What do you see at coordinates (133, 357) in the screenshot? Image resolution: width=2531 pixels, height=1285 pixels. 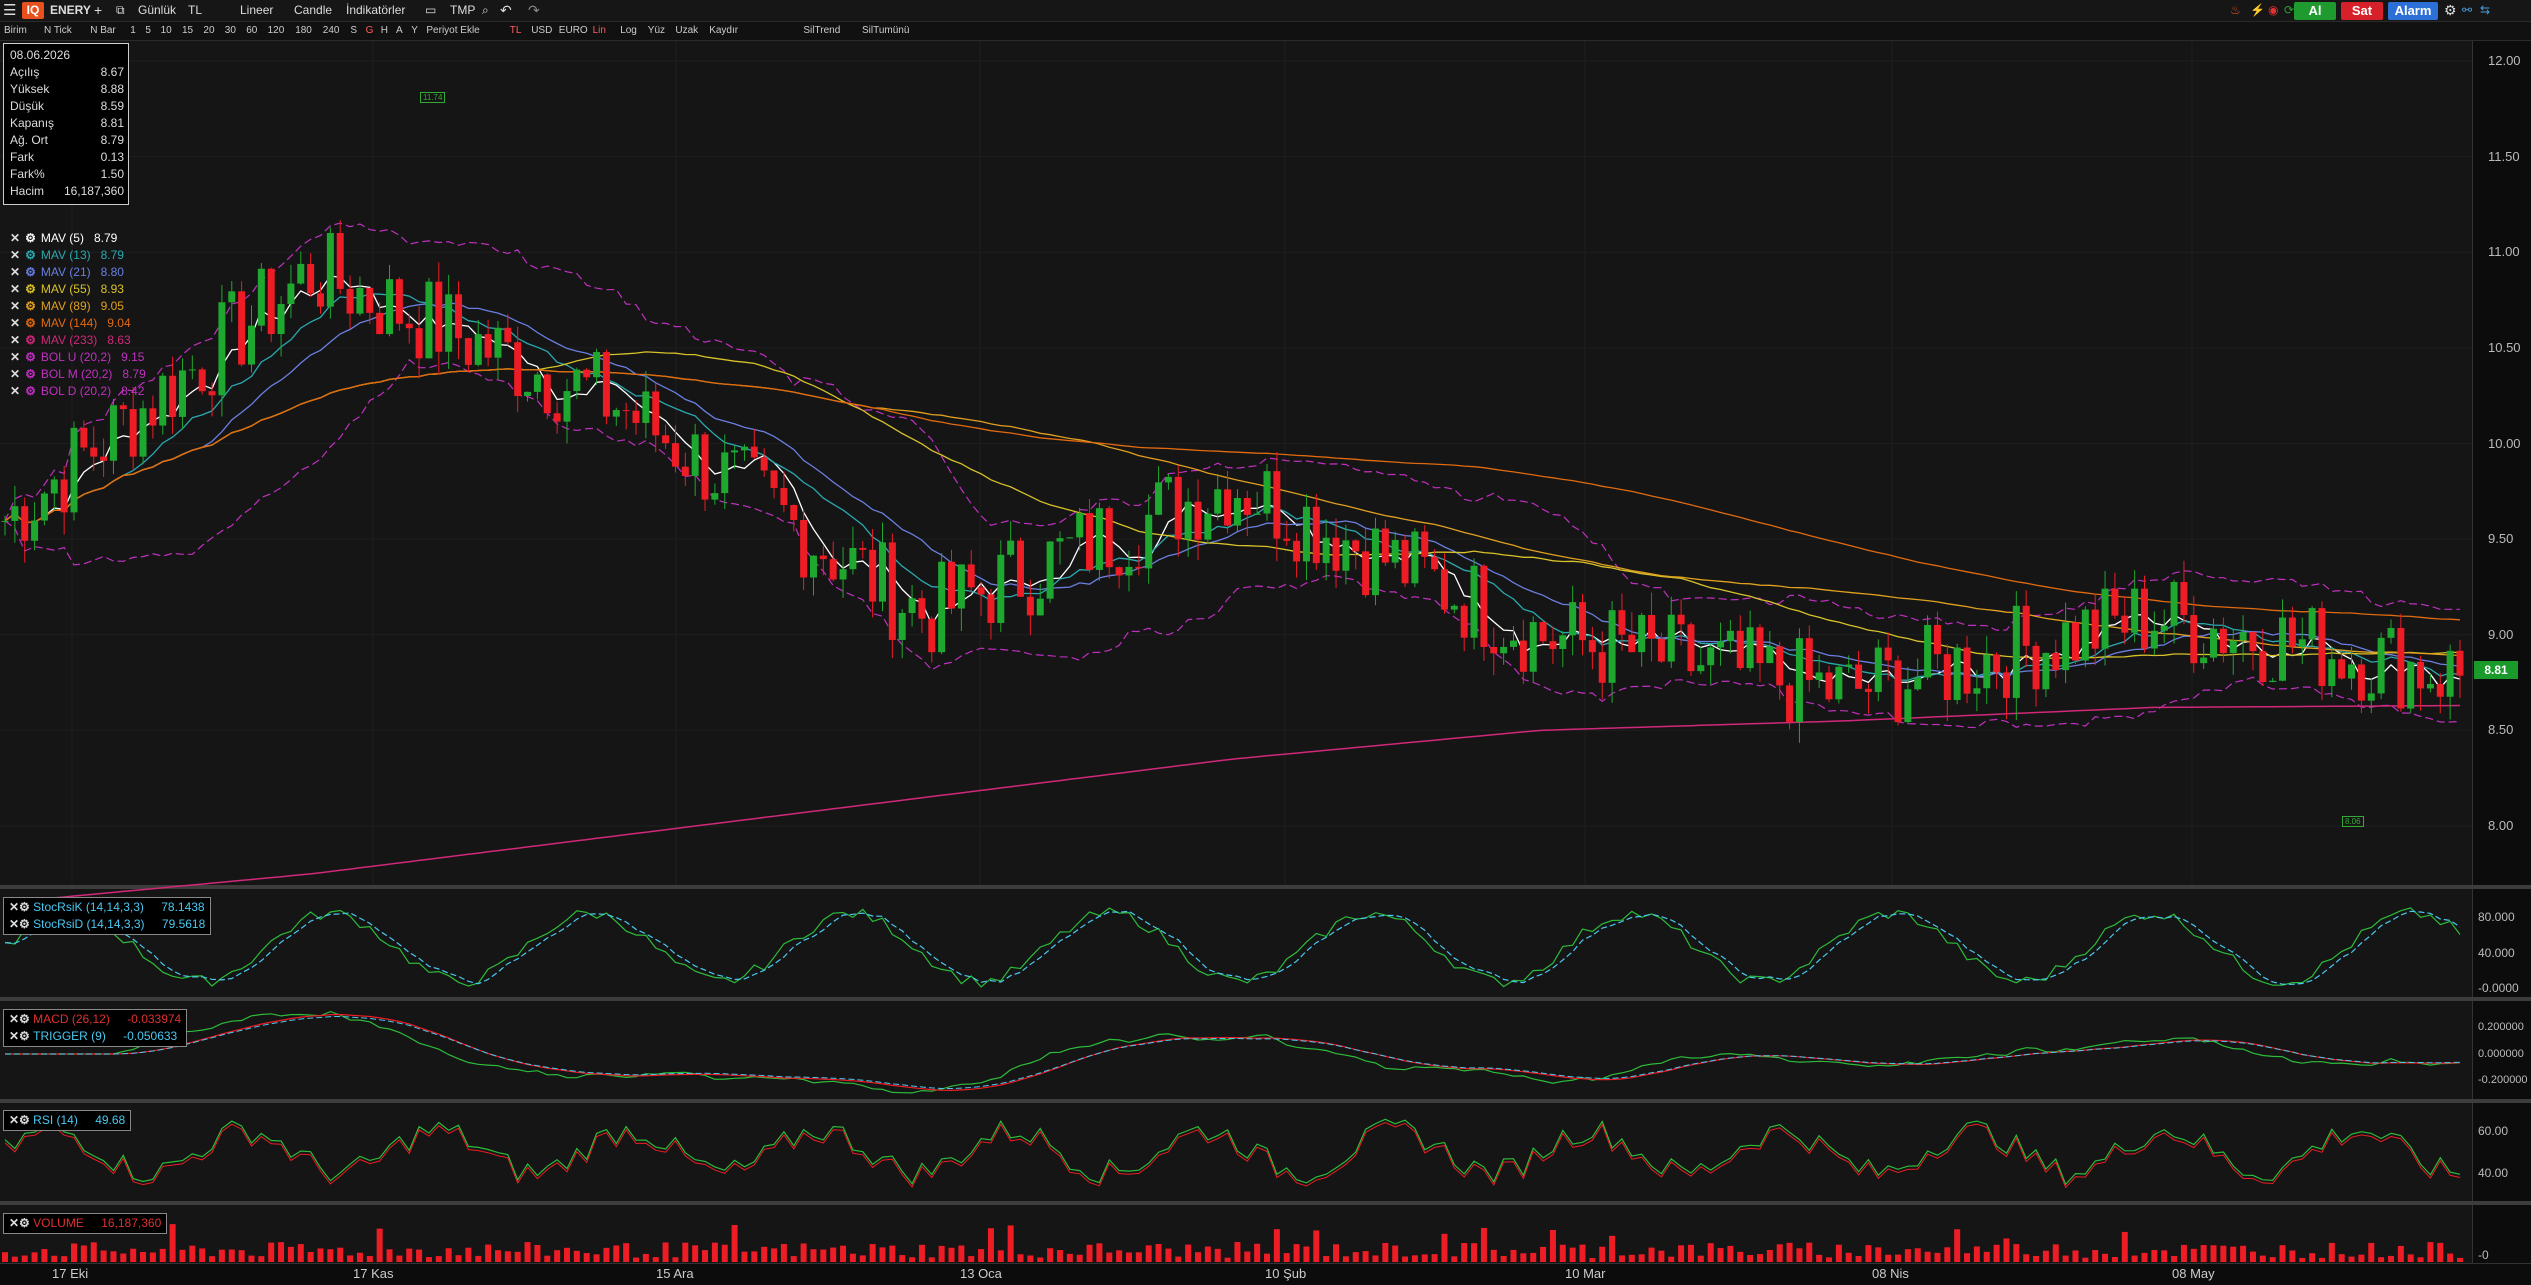 I see `legend-value: 9.15` at bounding box center [133, 357].